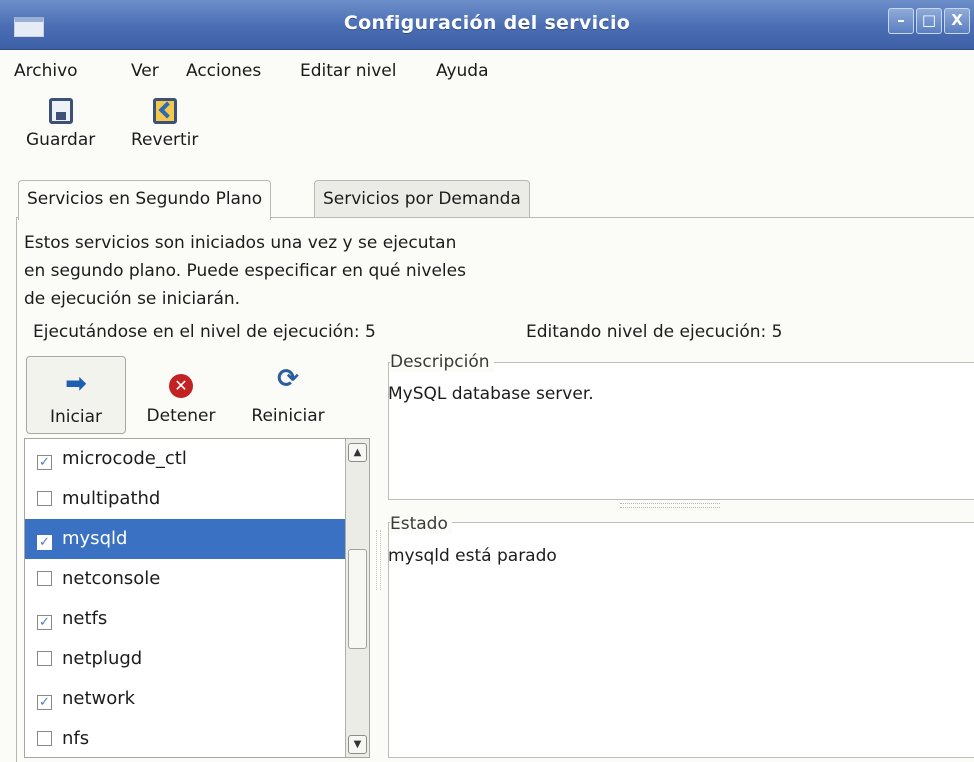 Image resolution: width=974 pixels, height=762 pixels. Describe the element at coordinates (181, 416) in the screenshot. I see `stop-label: Detener` at that location.